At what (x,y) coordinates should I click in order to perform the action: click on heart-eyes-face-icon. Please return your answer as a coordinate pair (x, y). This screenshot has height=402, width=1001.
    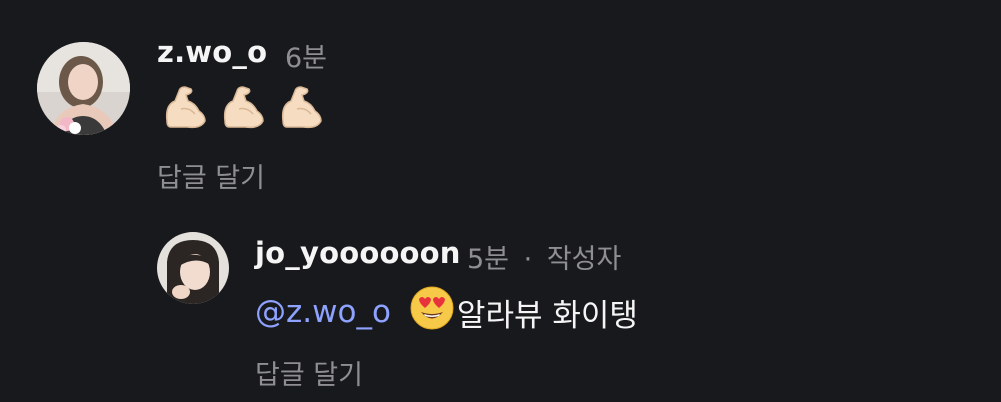
    Looking at the image, I should click on (432, 312).